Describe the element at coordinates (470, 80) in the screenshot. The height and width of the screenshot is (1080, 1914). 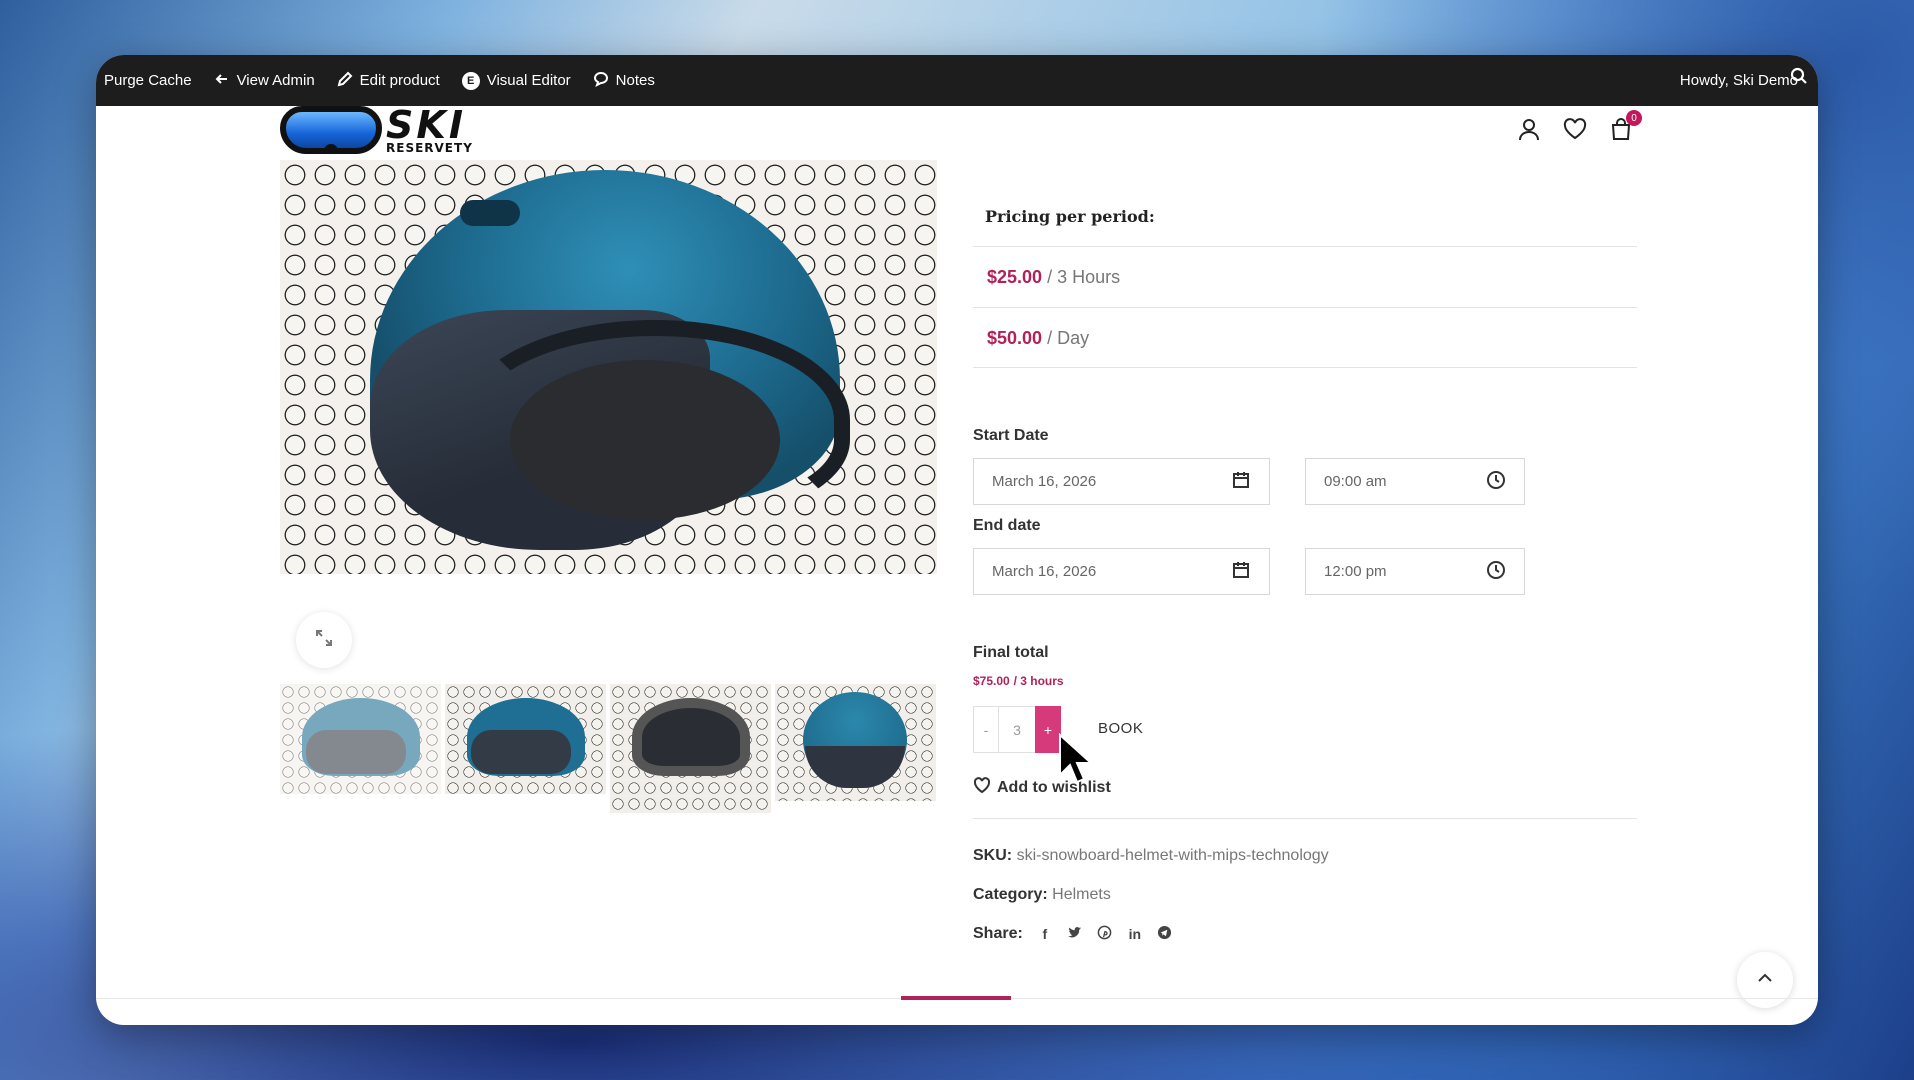
I see `elementor-icon: E` at that location.